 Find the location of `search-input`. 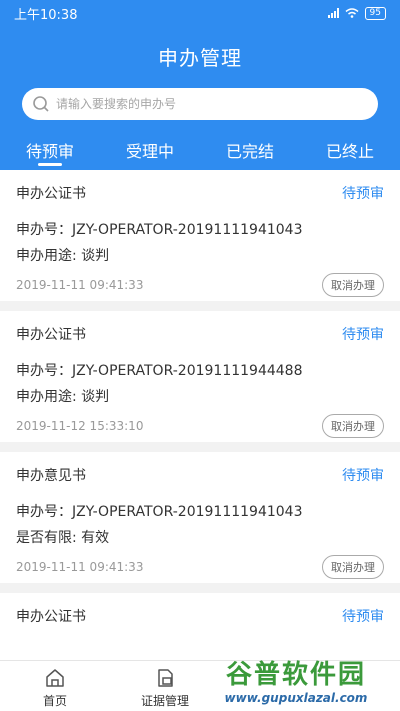

search-input is located at coordinates (212, 104).